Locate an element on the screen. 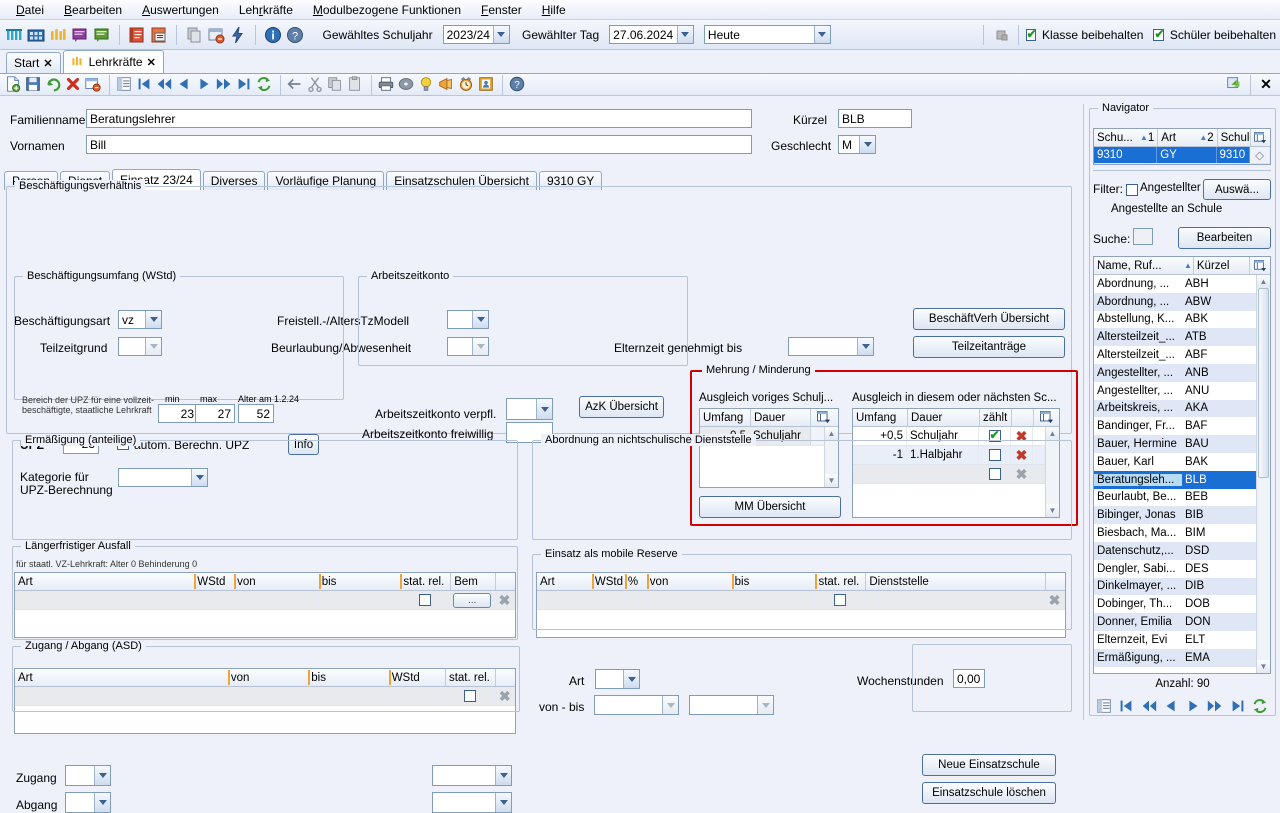 This screenshot has width=1280, height=813. list-item: Bauer, Karl BAK is located at coordinates (1175, 462).